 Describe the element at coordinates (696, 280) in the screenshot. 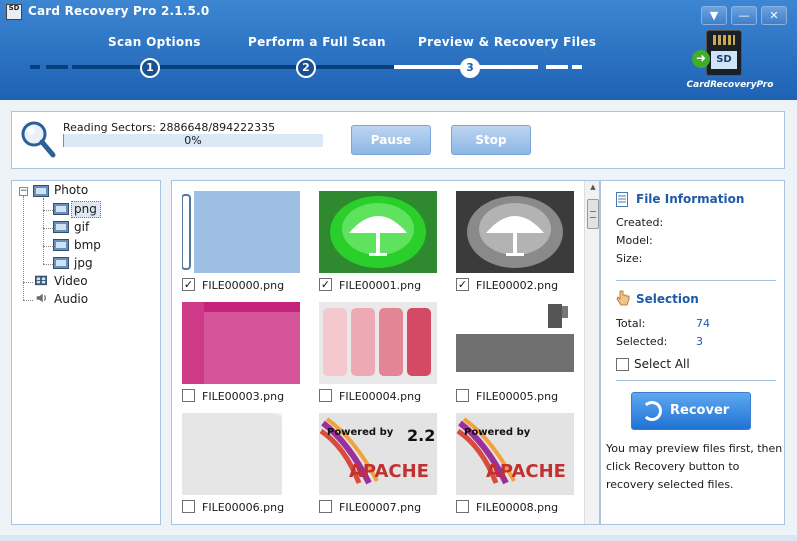

I see `section-divider` at that location.